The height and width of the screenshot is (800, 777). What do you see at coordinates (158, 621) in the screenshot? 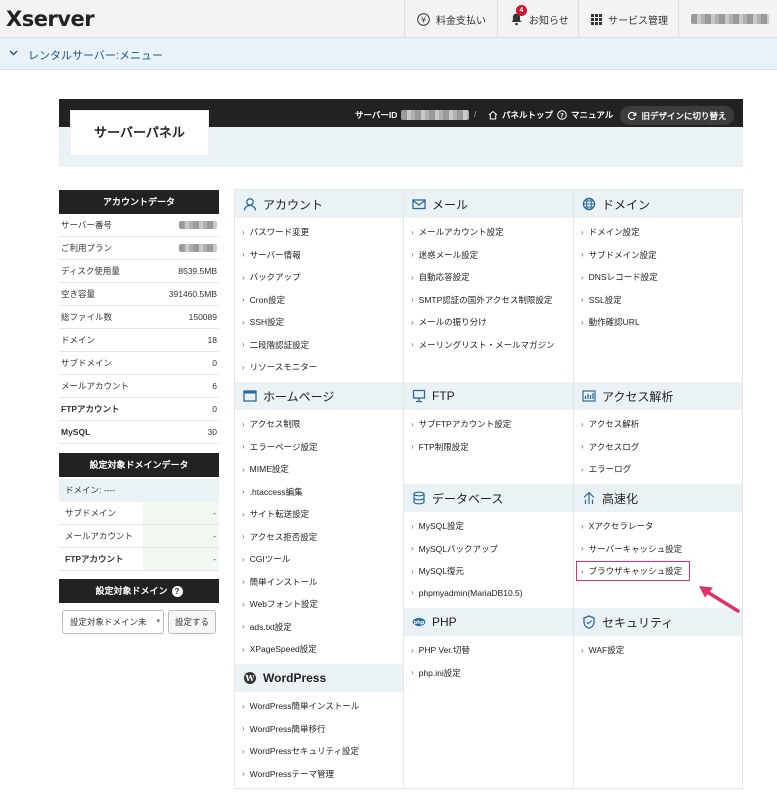
I see `select-caret-icon: ▾` at bounding box center [158, 621].